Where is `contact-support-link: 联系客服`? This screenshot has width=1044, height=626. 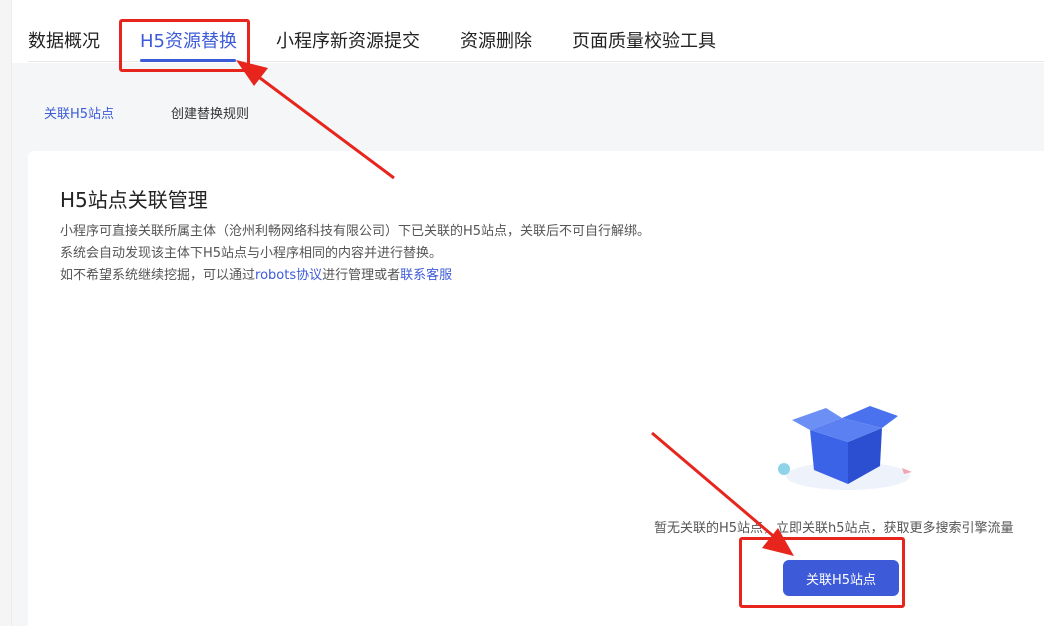 contact-support-link: 联系客服 is located at coordinates (426, 275).